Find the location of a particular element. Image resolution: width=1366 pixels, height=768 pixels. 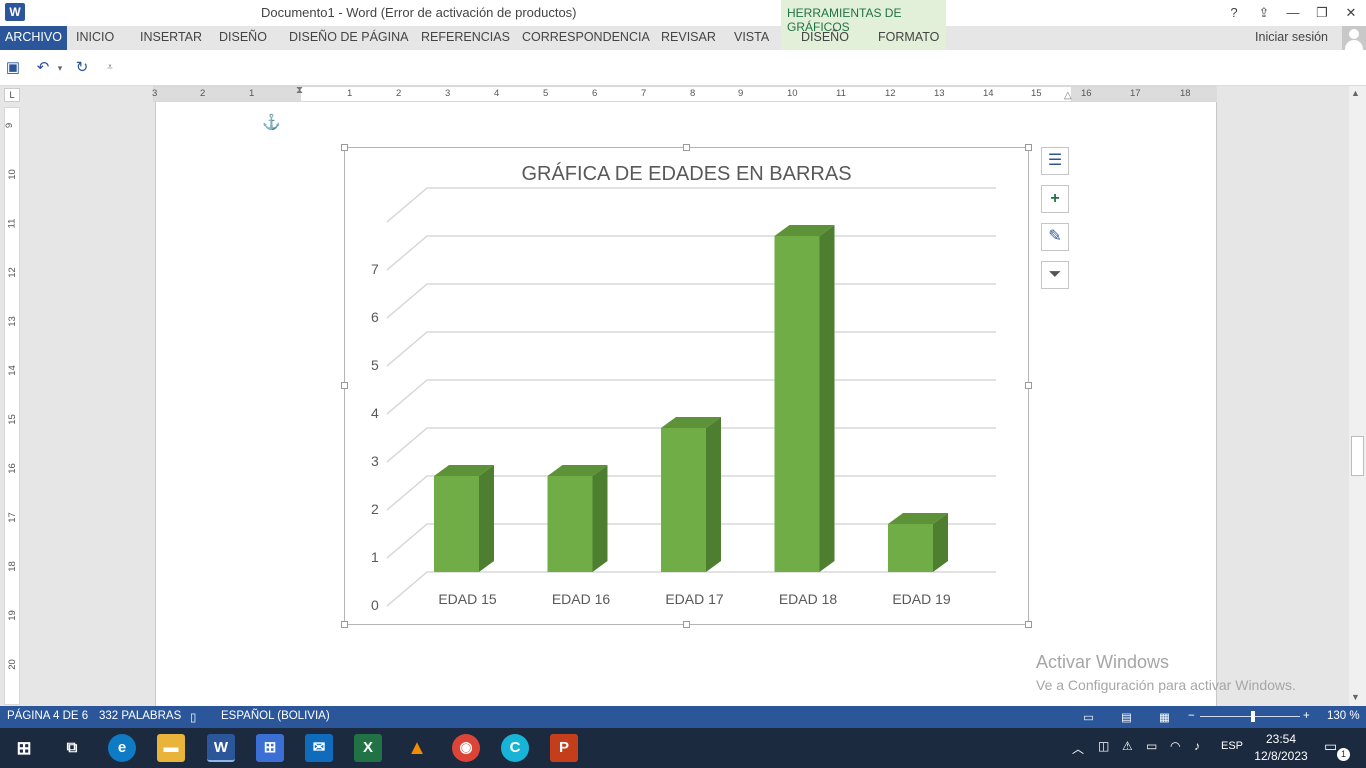

vertical-scrollbar: ▲ ▼ is located at coordinates (1357, 396).